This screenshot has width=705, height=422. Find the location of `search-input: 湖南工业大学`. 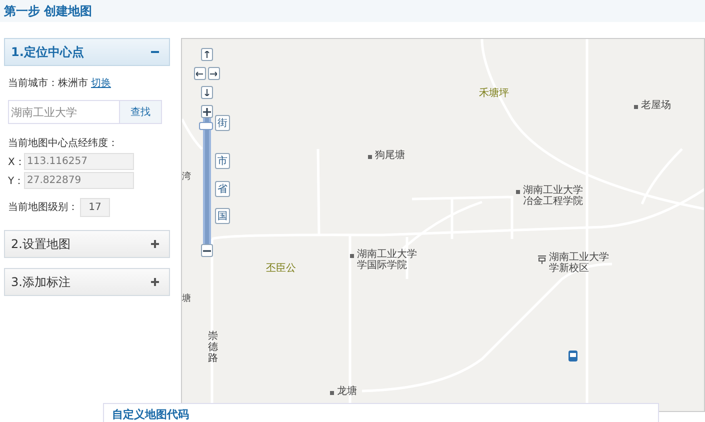

search-input: 湖南工业大学 is located at coordinates (64, 112).